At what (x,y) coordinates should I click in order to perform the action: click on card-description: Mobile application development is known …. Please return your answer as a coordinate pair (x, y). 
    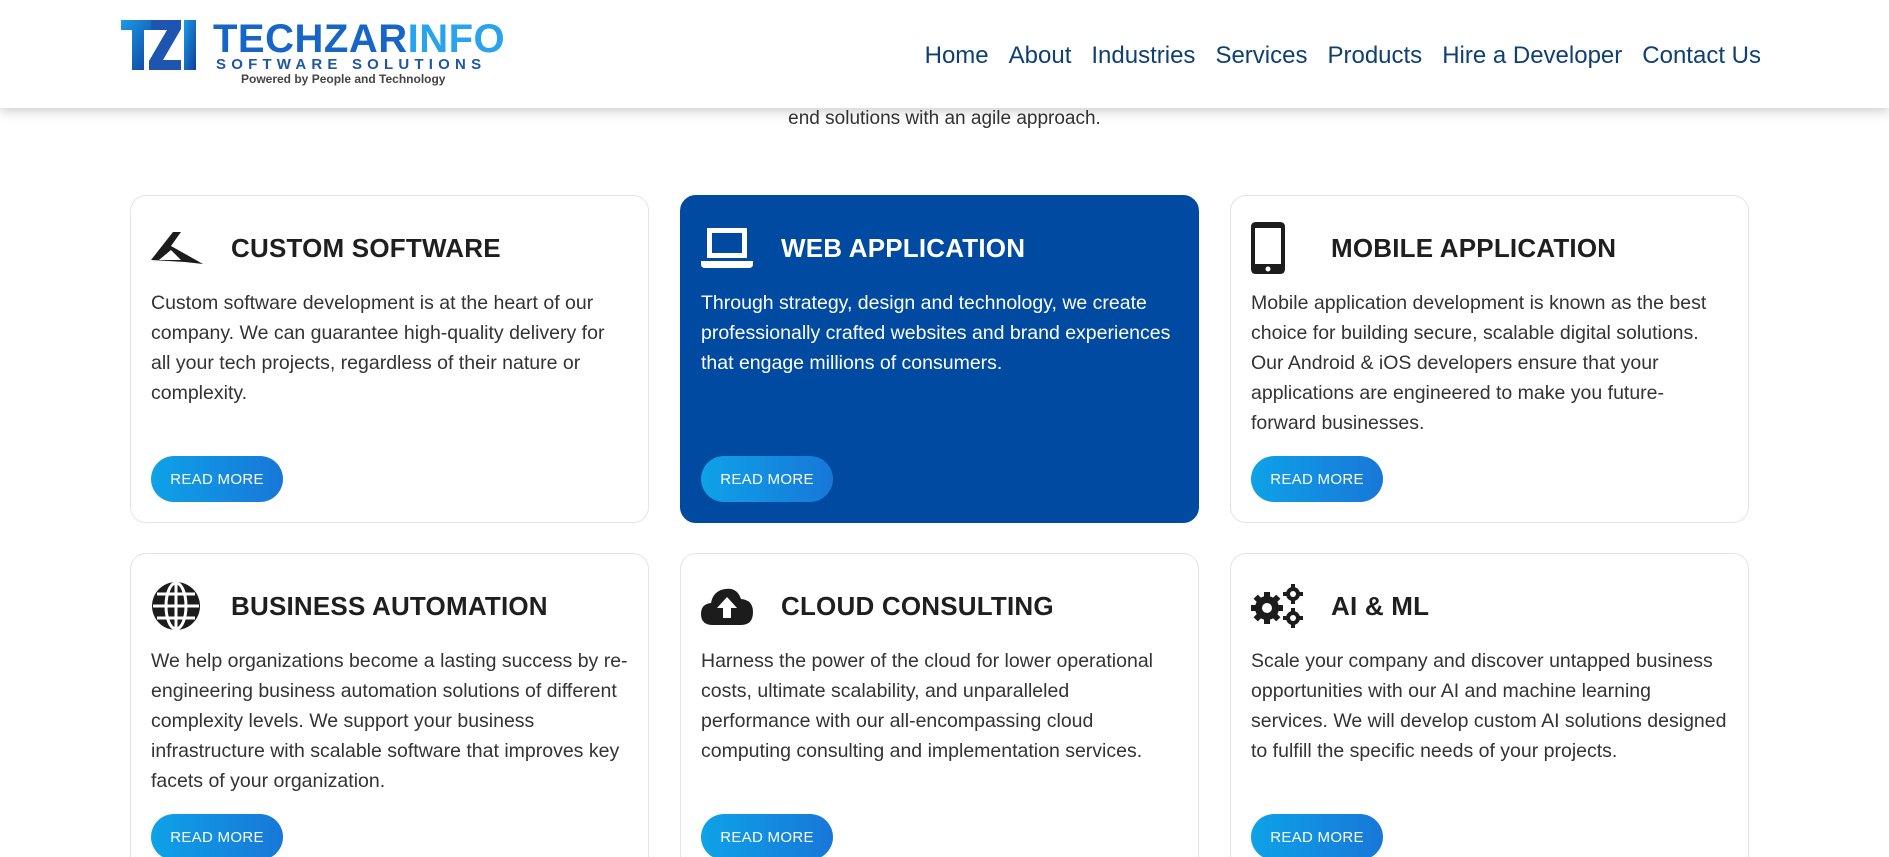
    Looking at the image, I should click on (1479, 363).